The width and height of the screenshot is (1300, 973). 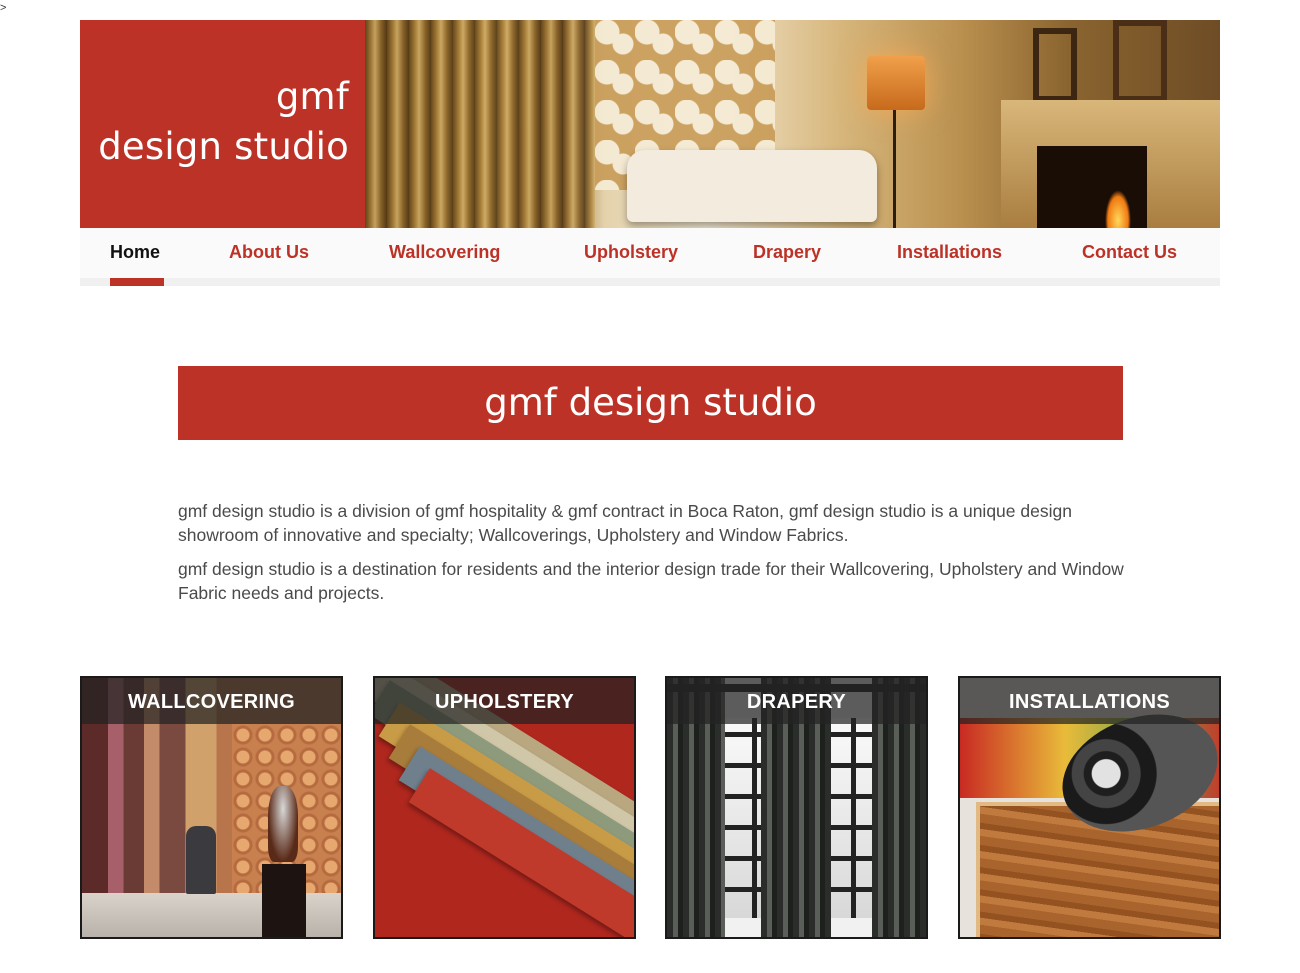 What do you see at coordinates (135, 252) in the screenshot?
I see `nav-home: Home` at bounding box center [135, 252].